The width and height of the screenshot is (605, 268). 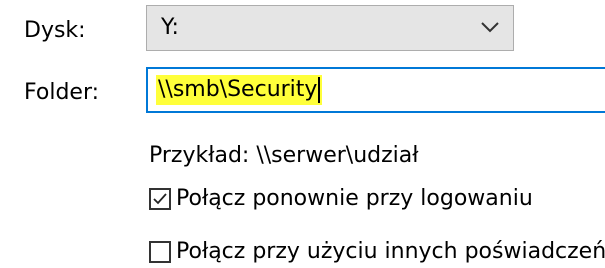 I want to click on folder-input-value-highlight: \\smb\Security, so click(x=239, y=90).